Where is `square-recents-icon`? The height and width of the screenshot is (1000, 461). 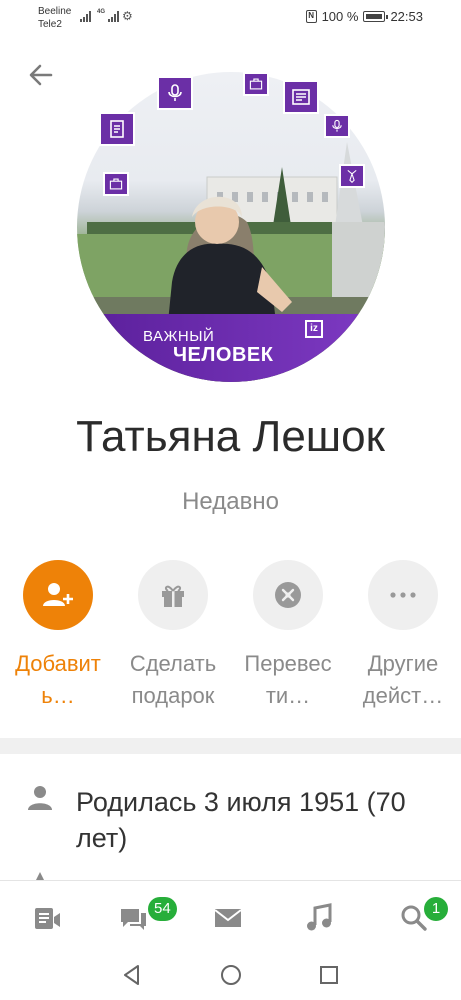
square-recents-icon is located at coordinates (329, 975).